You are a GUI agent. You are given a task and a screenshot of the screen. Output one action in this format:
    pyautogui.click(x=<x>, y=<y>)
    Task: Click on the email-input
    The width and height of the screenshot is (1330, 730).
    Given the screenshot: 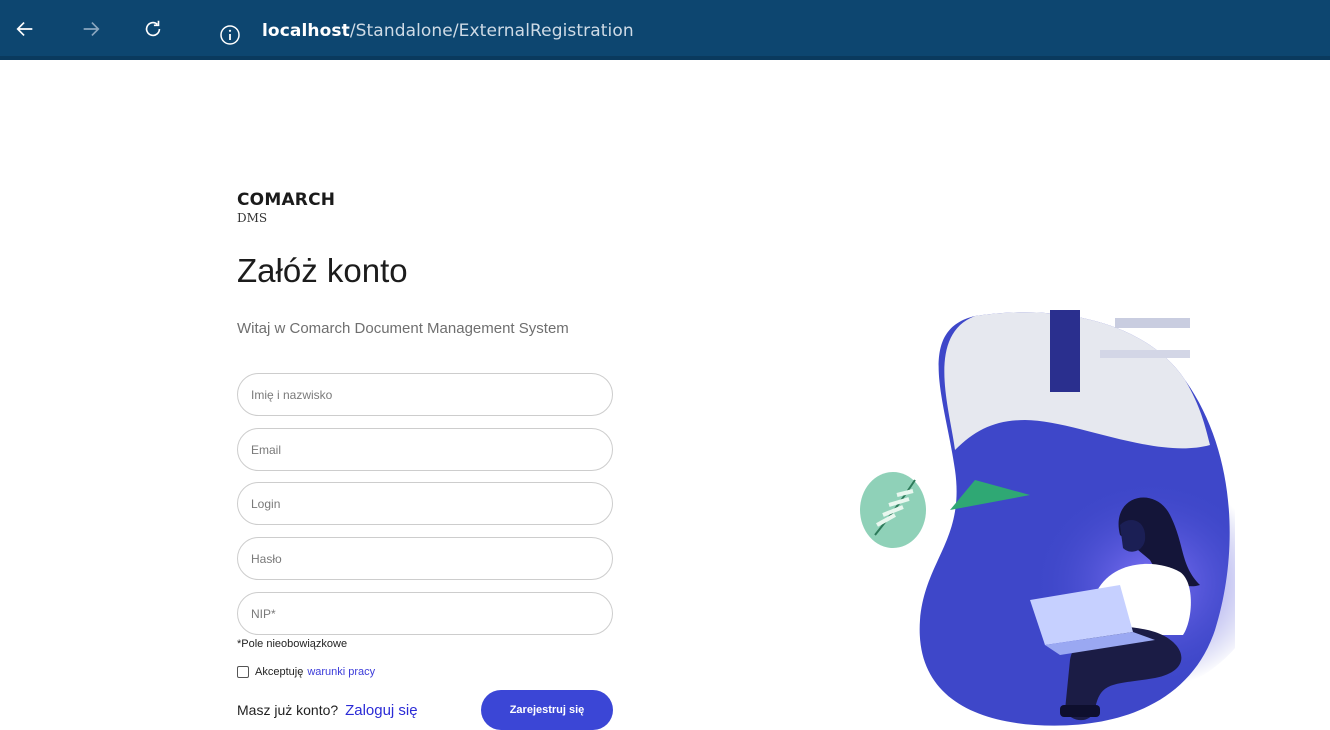 What is the action you would take?
    pyautogui.click(x=431, y=449)
    